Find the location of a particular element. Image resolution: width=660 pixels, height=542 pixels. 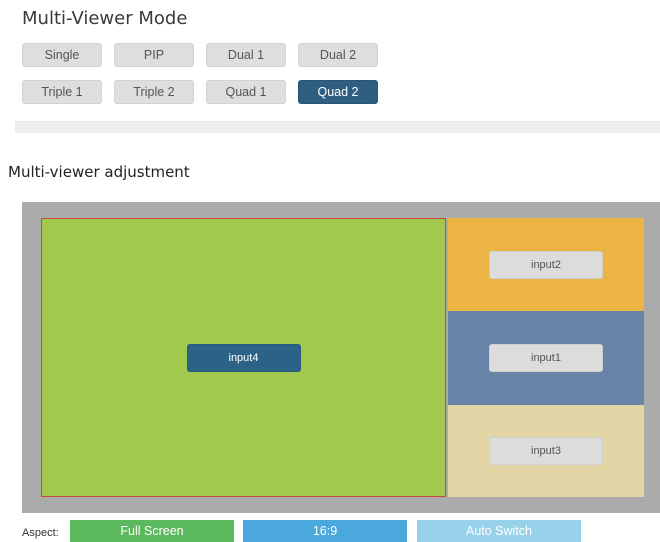

mode-button-quad-1: Quad 1 is located at coordinates (246, 92).